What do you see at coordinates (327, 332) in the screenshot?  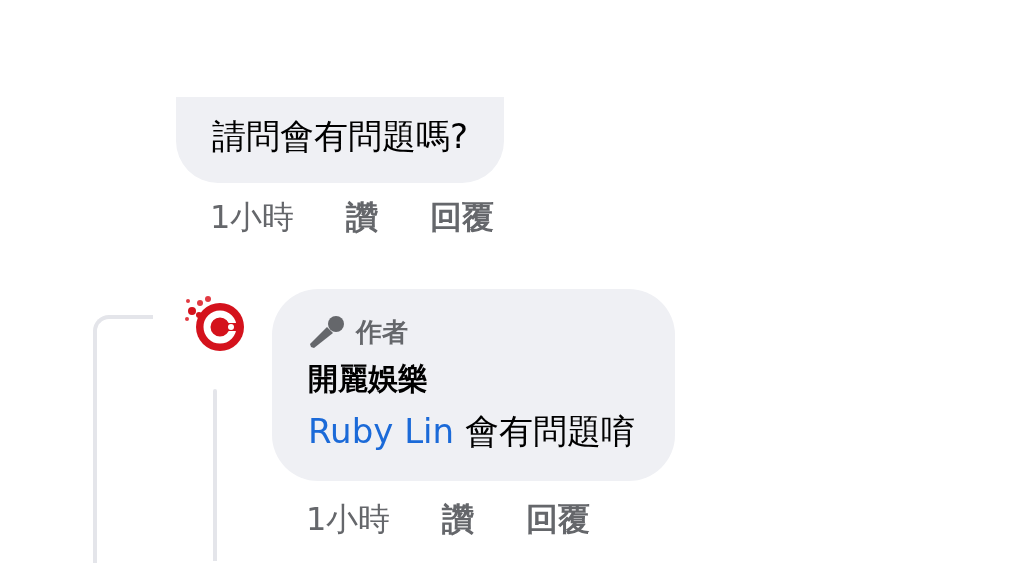 I see `microphone-icon` at bounding box center [327, 332].